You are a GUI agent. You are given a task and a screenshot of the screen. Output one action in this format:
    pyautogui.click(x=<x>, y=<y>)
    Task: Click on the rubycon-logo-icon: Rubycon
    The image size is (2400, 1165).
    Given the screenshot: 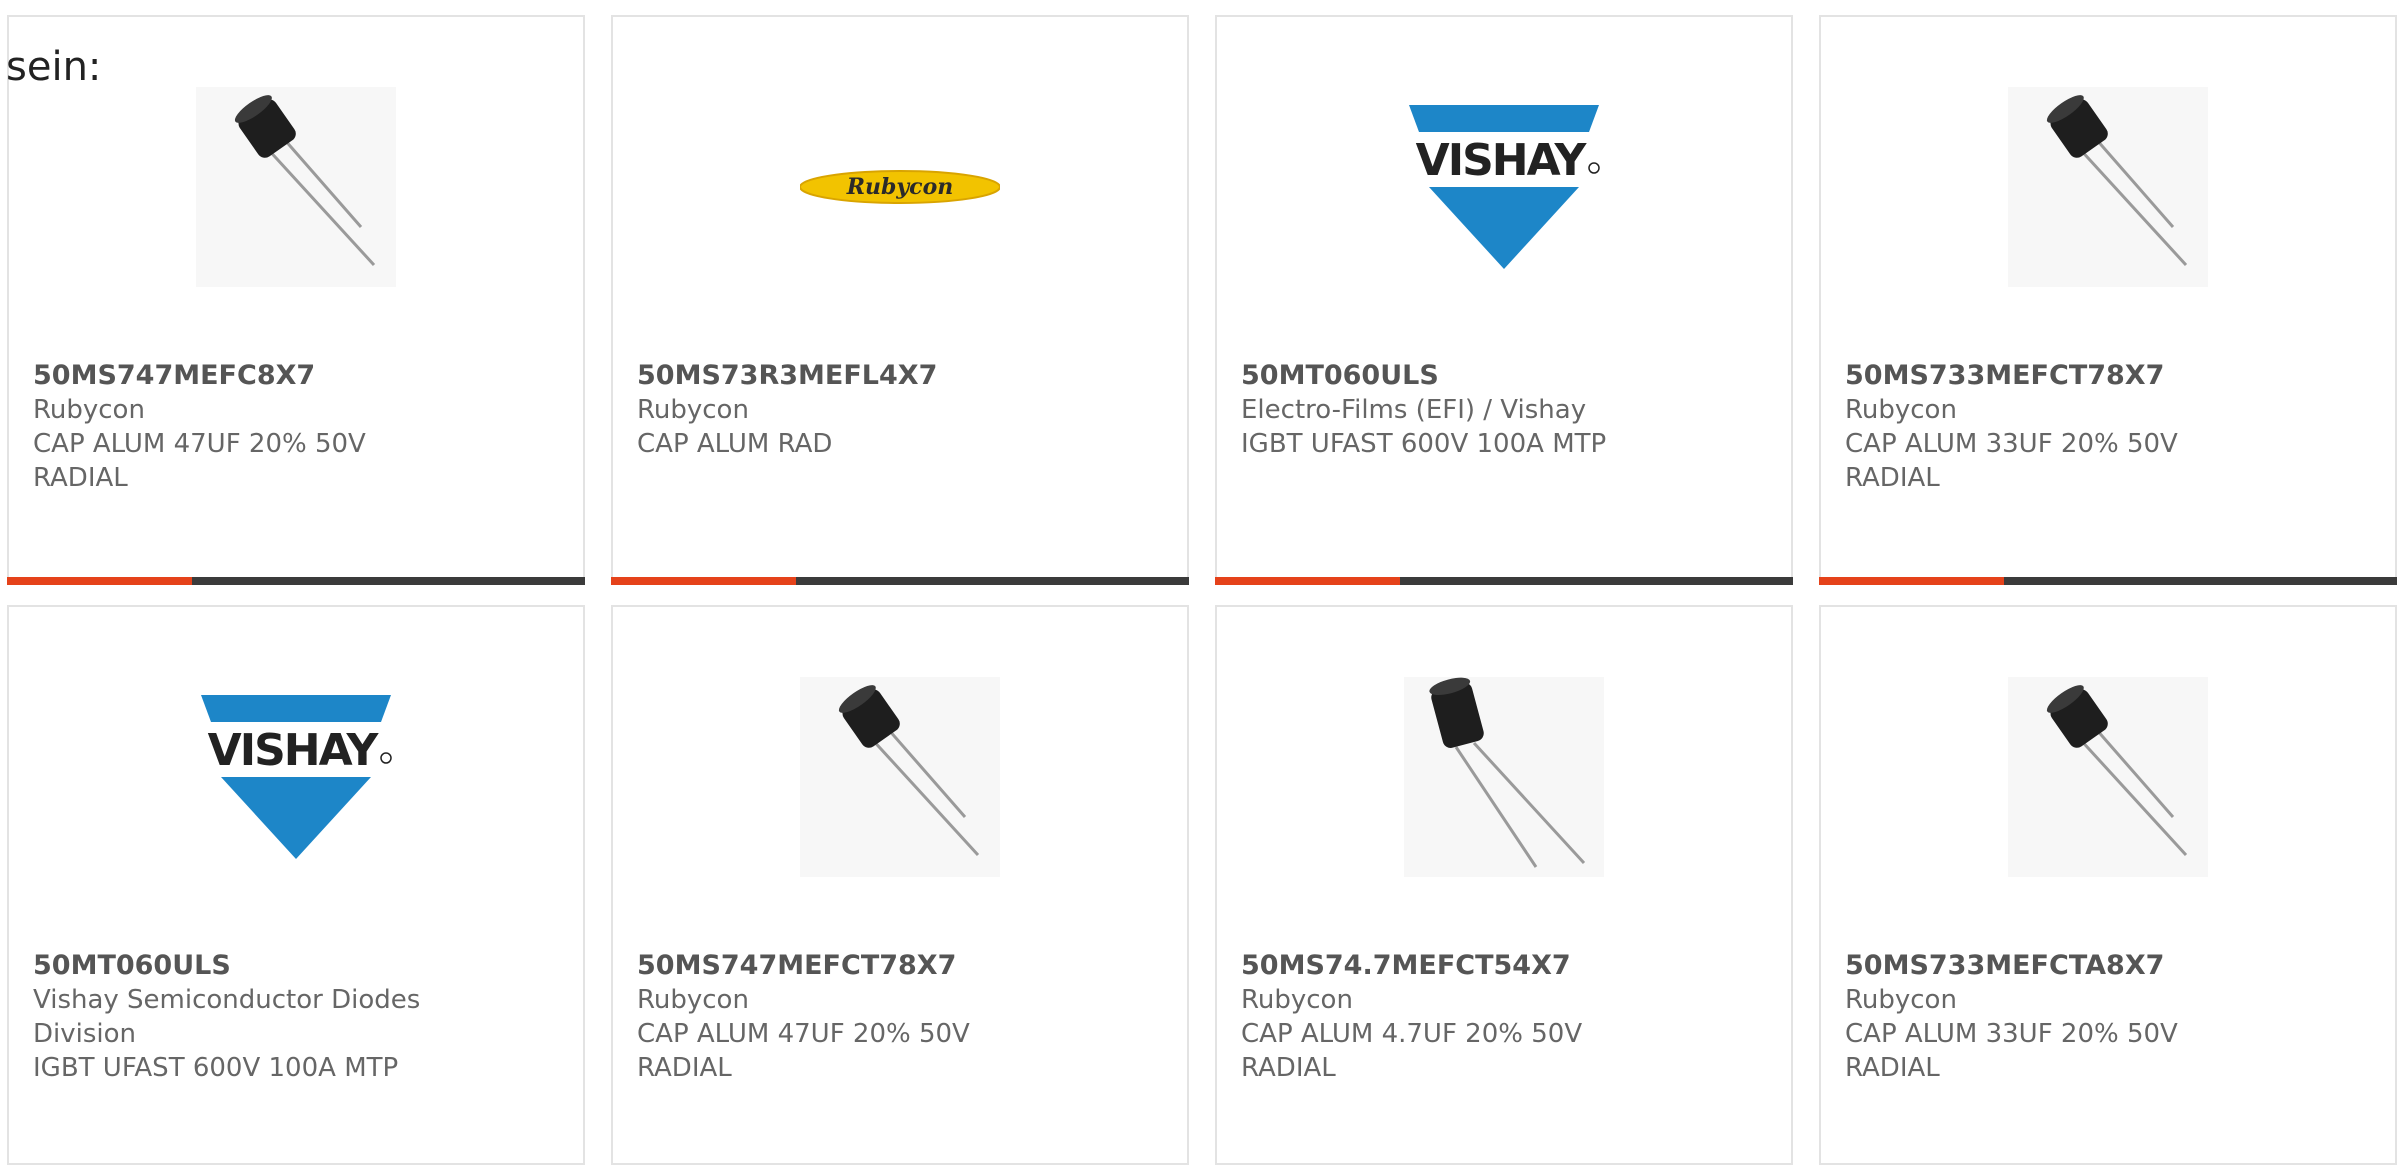 What is the action you would take?
    pyautogui.click(x=900, y=187)
    